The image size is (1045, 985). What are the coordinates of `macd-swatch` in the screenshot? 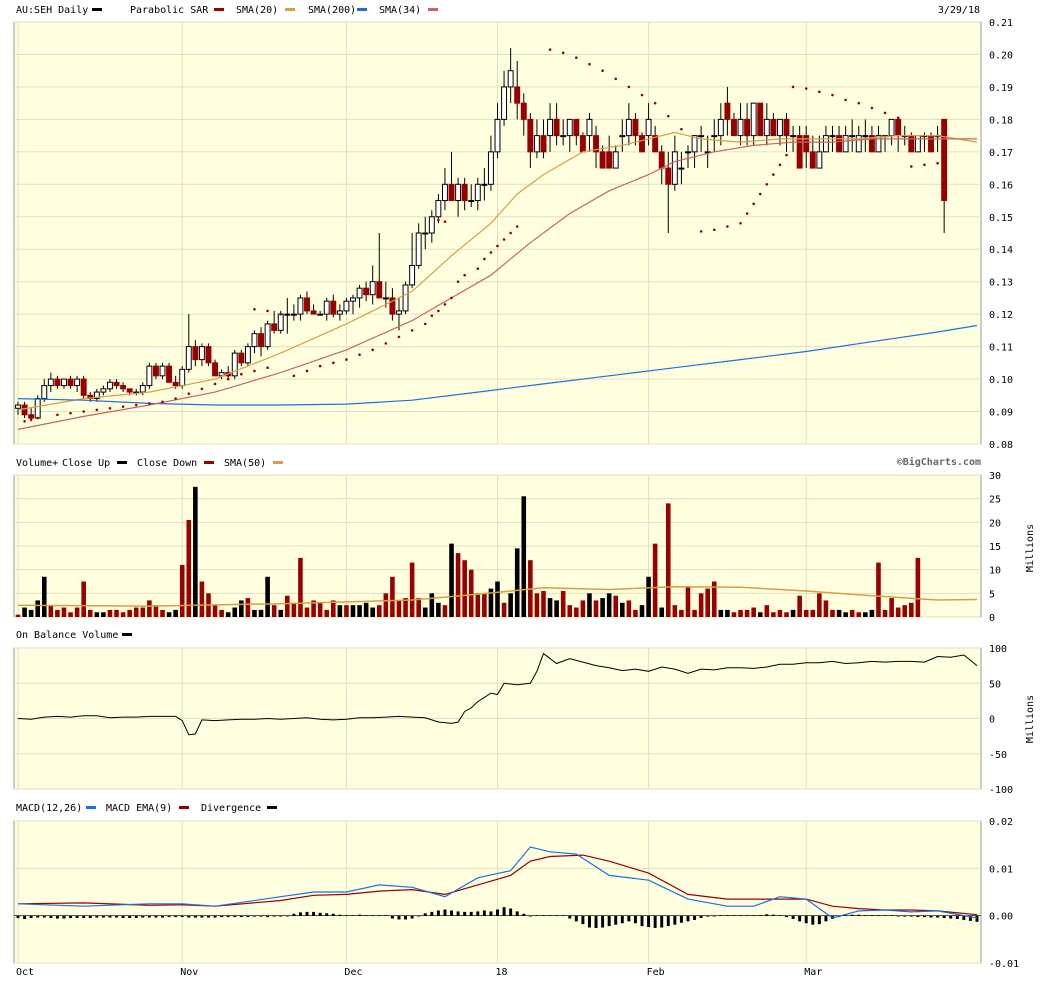 It's located at (91, 807).